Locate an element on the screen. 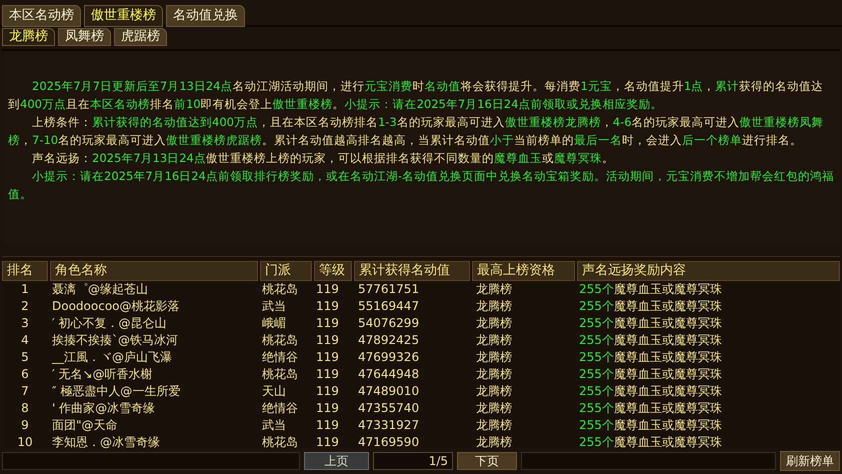 This screenshot has width=842, height=474. table-cell-text: 2 is located at coordinates (25, 306).